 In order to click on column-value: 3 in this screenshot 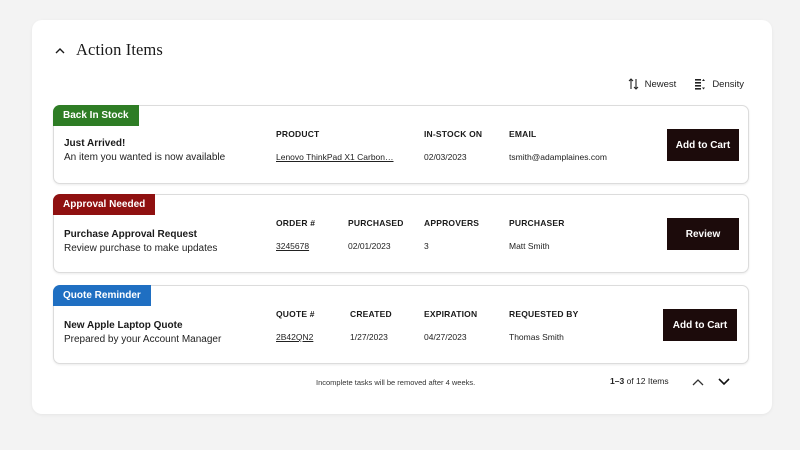, I will do `click(426, 246)`.